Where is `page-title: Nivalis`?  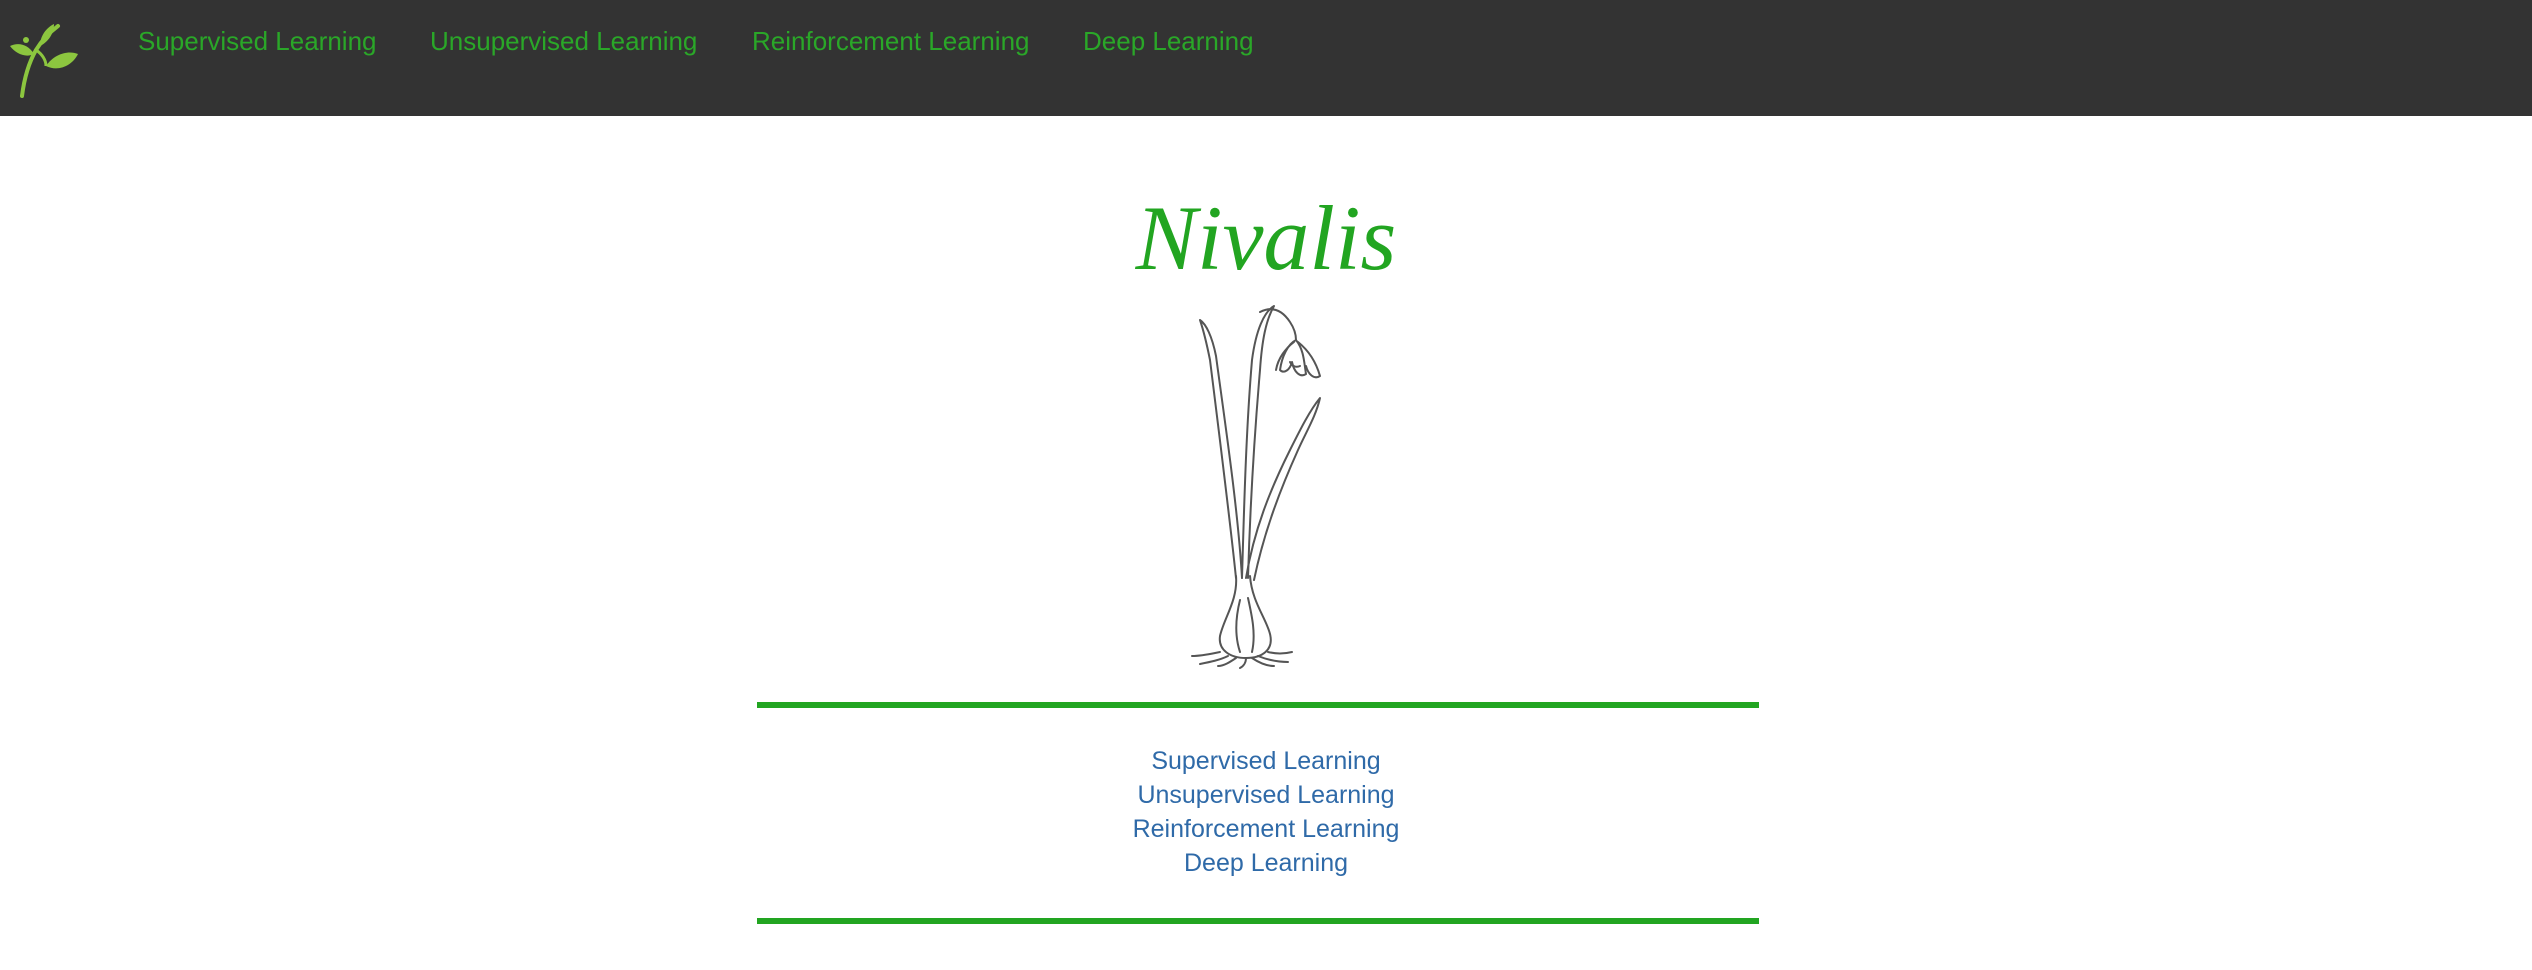 page-title: Nivalis is located at coordinates (1266, 238).